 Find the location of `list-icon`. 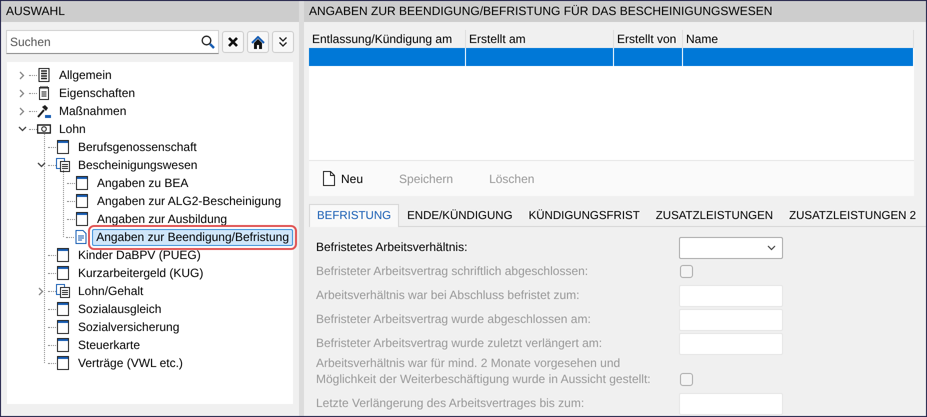

list-icon is located at coordinates (44, 75).